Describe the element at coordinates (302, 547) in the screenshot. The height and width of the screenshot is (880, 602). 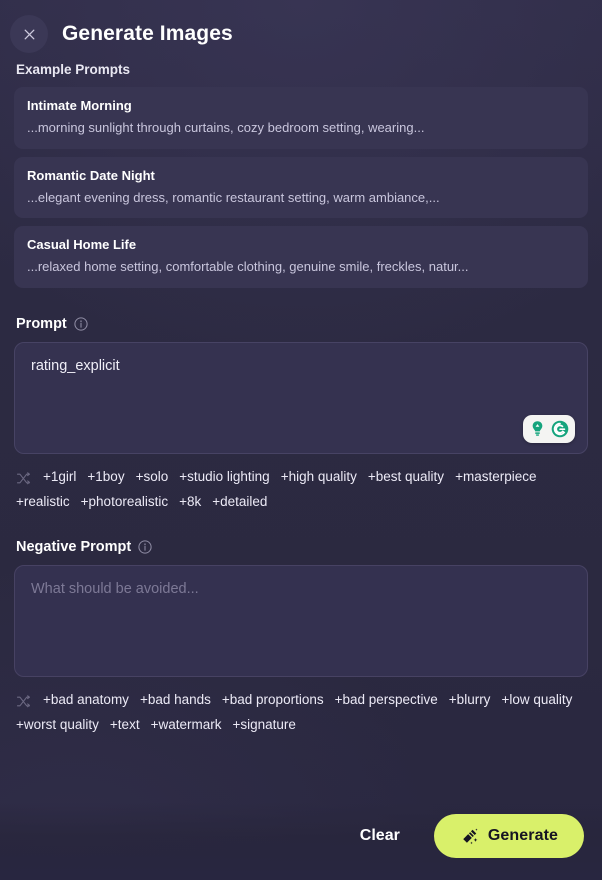
I see `negative-prompt-label-row: Negative Prompt` at that location.